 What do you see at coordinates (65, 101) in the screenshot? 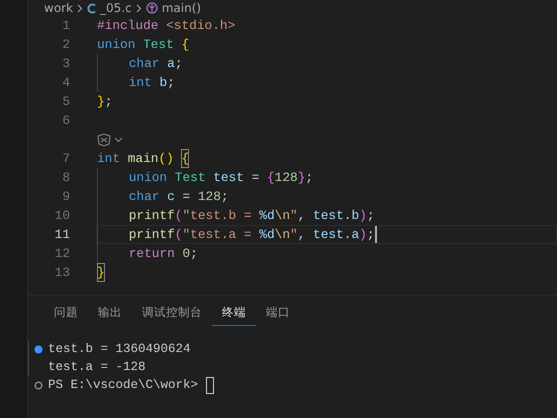
I see `line-number: 5` at bounding box center [65, 101].